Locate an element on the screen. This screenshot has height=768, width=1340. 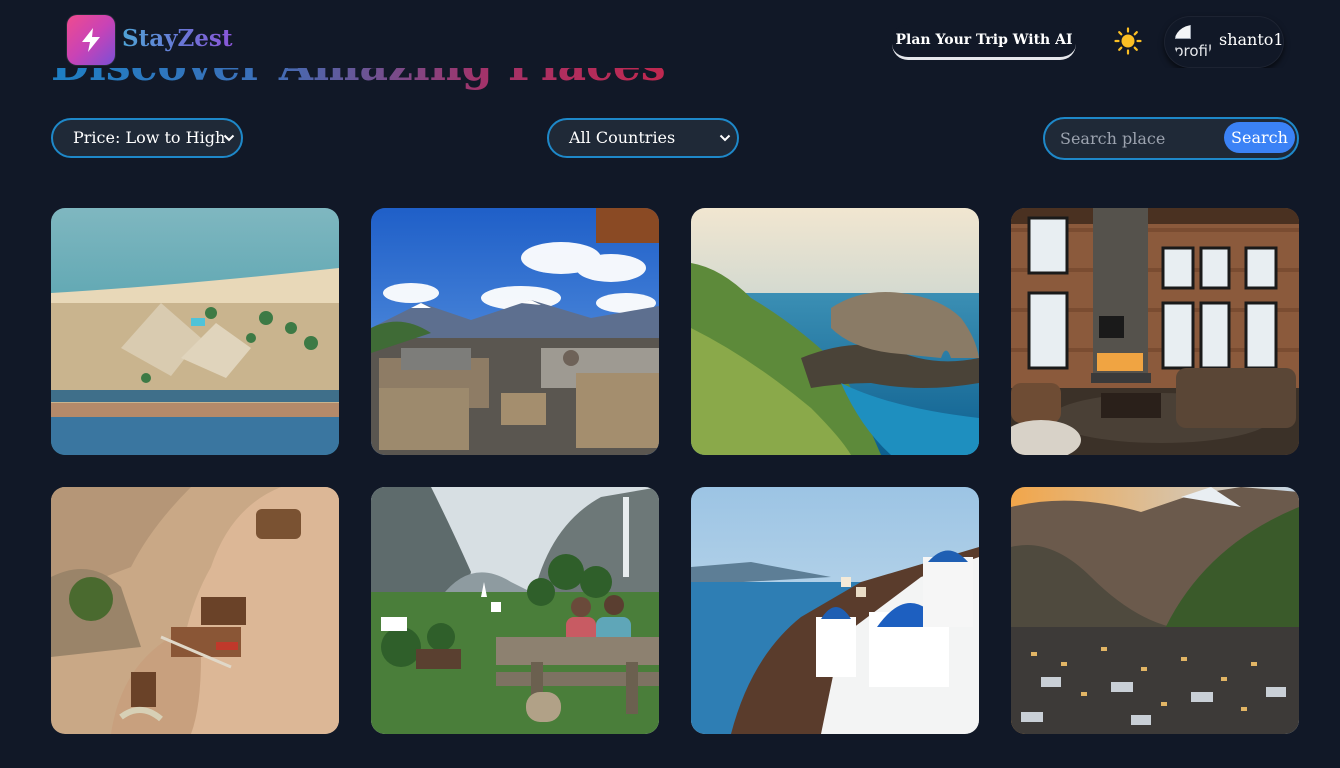
theme-toggle is located at coordinates (1128, 41).